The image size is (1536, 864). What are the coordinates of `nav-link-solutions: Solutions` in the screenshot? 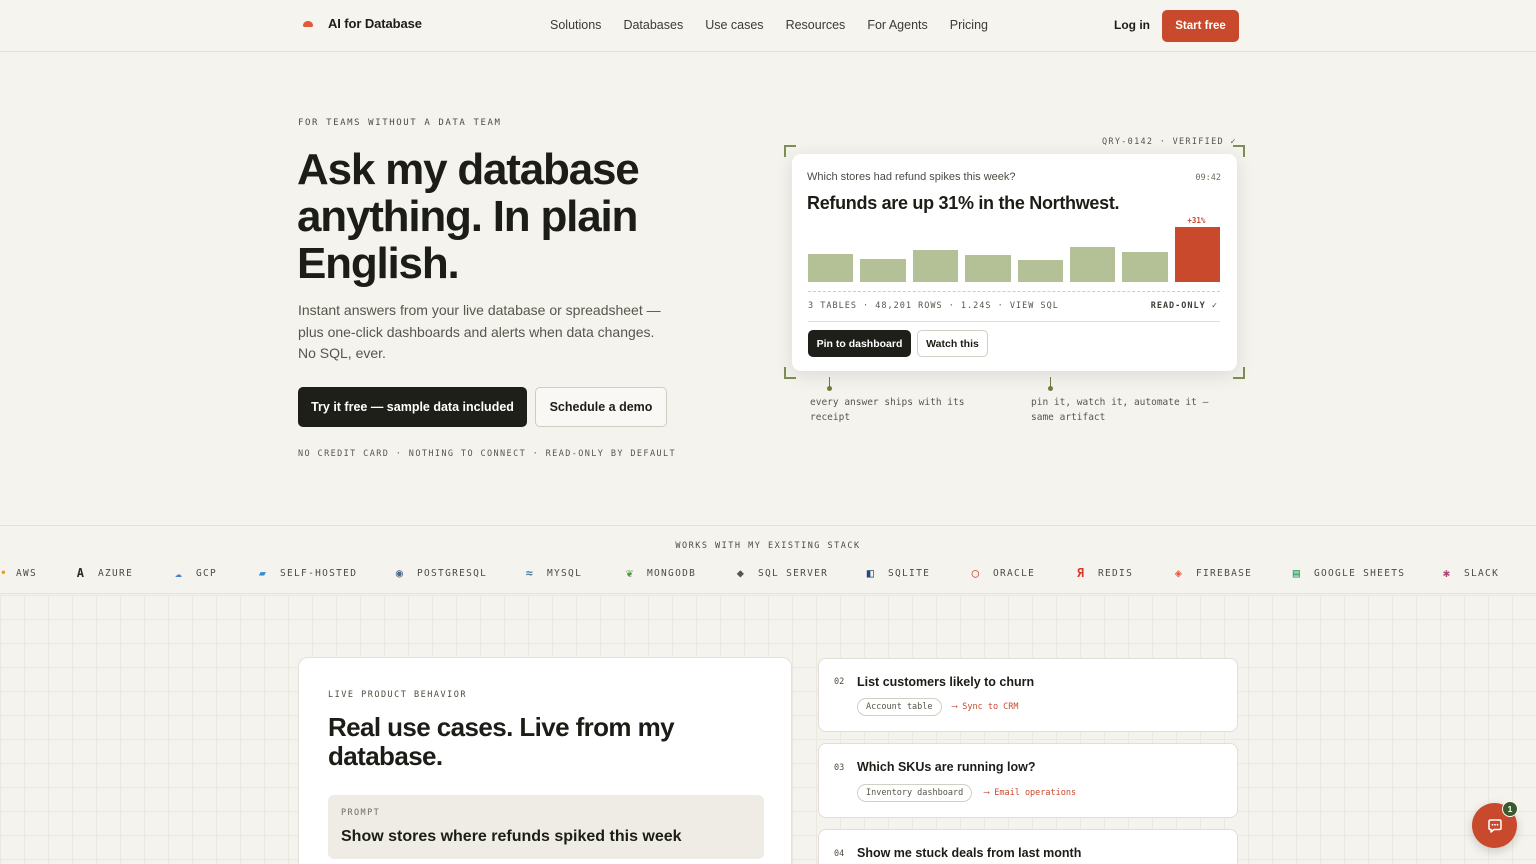 It's located at (575, 25).